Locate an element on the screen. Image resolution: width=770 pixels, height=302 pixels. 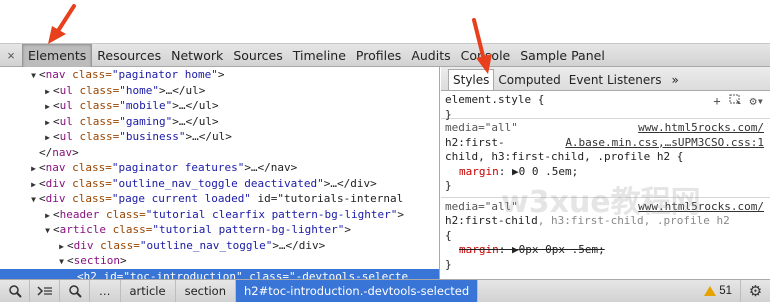
tab-console: Console is located at coordinates (486, 55).